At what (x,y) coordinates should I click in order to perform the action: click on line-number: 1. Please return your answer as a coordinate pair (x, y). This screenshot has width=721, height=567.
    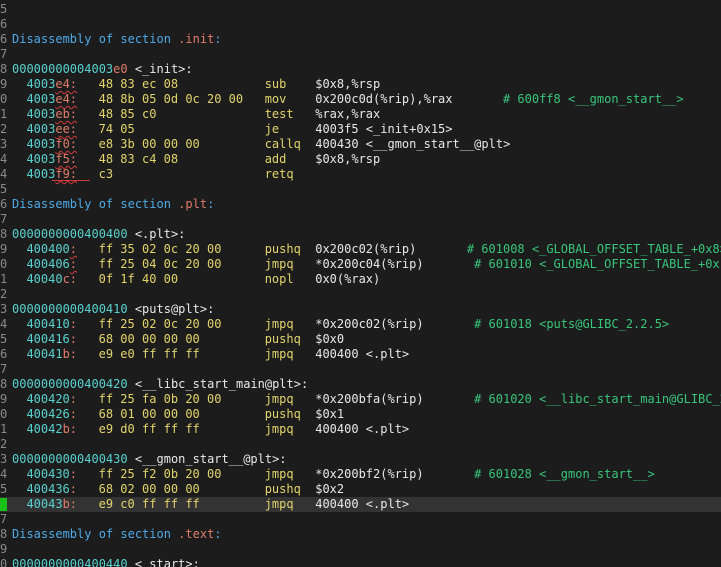
    Looking at the image, I should click on (4, 114).